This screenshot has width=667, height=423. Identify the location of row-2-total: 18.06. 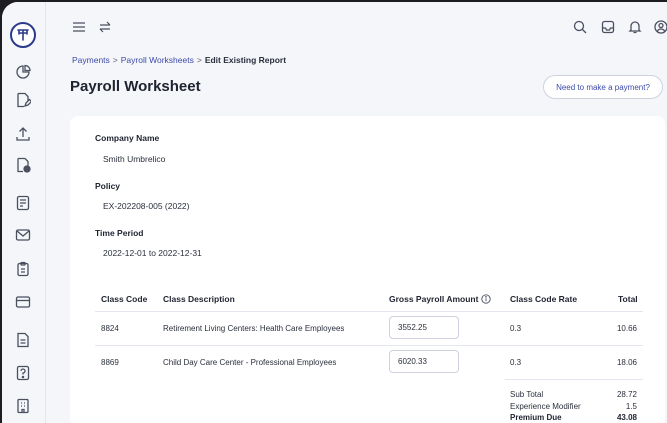
(626, 362).